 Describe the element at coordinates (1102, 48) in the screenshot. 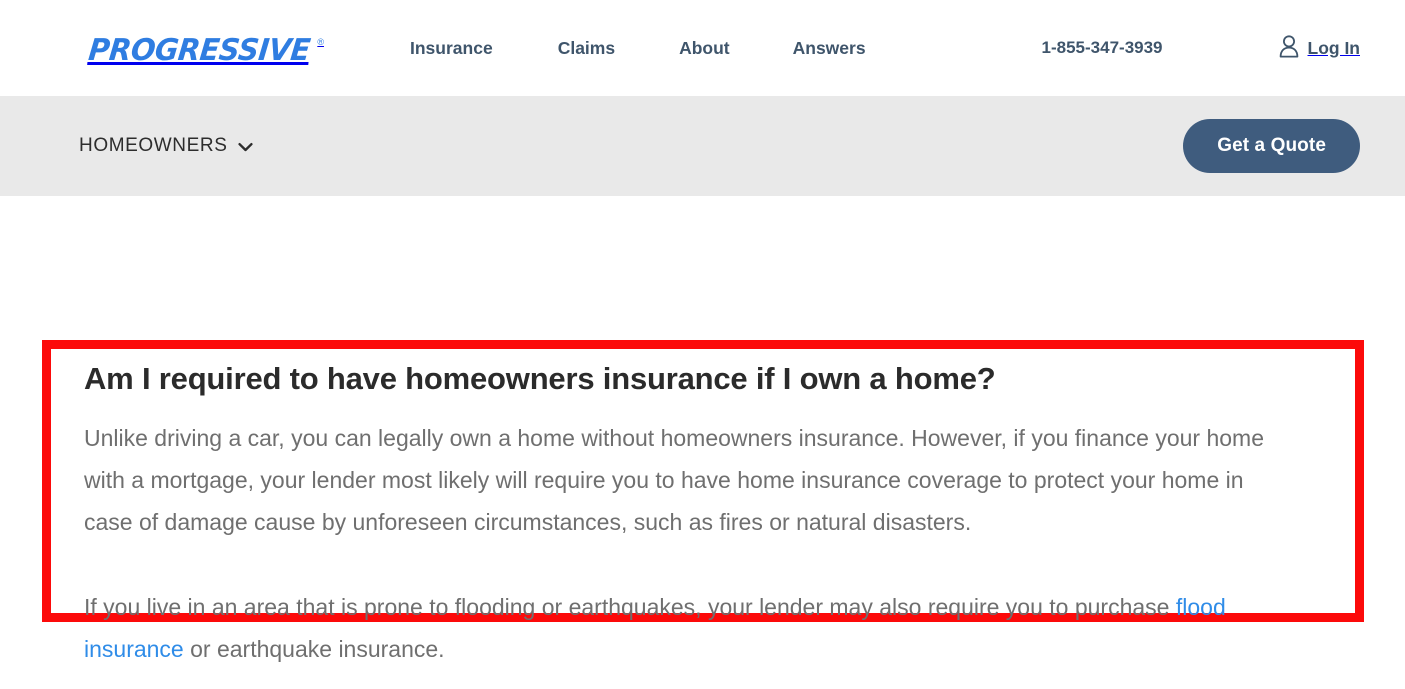

I see `phone-number-link: 1-855-347-3939` at that location.